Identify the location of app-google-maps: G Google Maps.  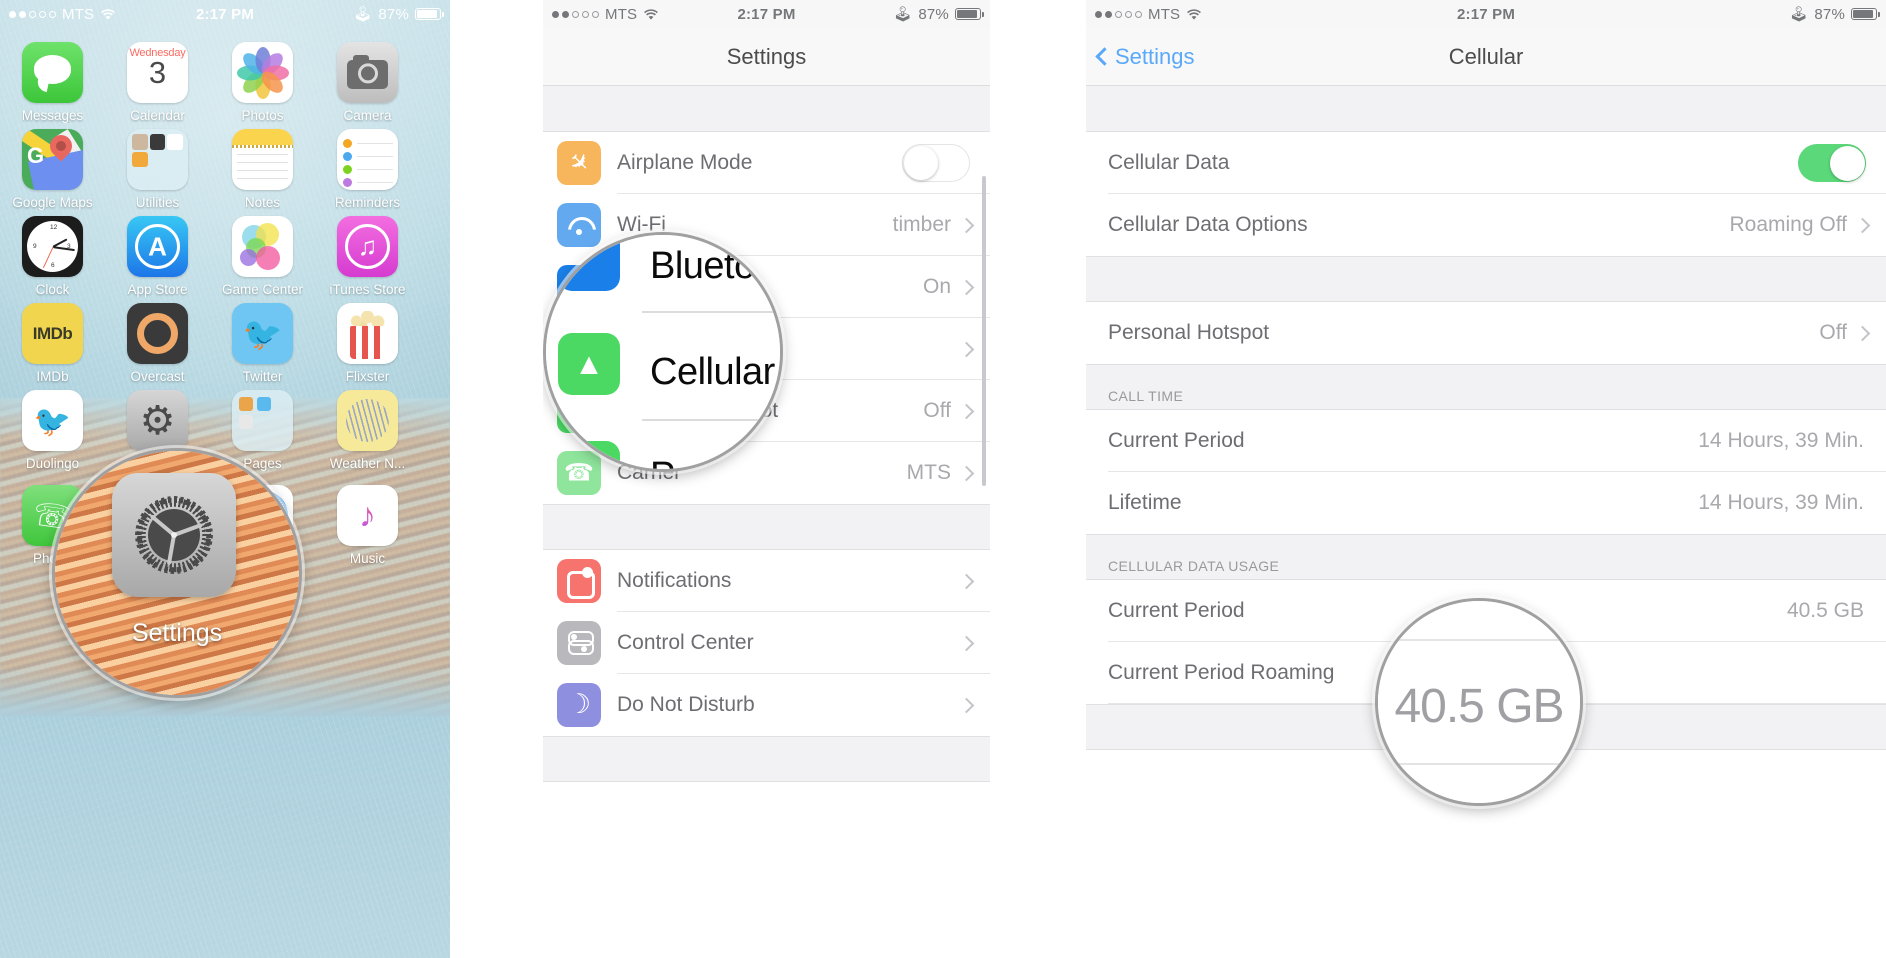
(52, 166).